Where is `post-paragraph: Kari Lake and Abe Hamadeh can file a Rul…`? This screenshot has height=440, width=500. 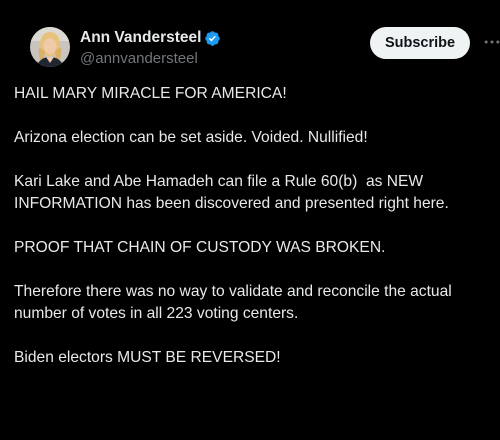
post-paragraph: Kari Lake and Abe Hamadeh can file a Rul… is located at coordinates (231, 192).